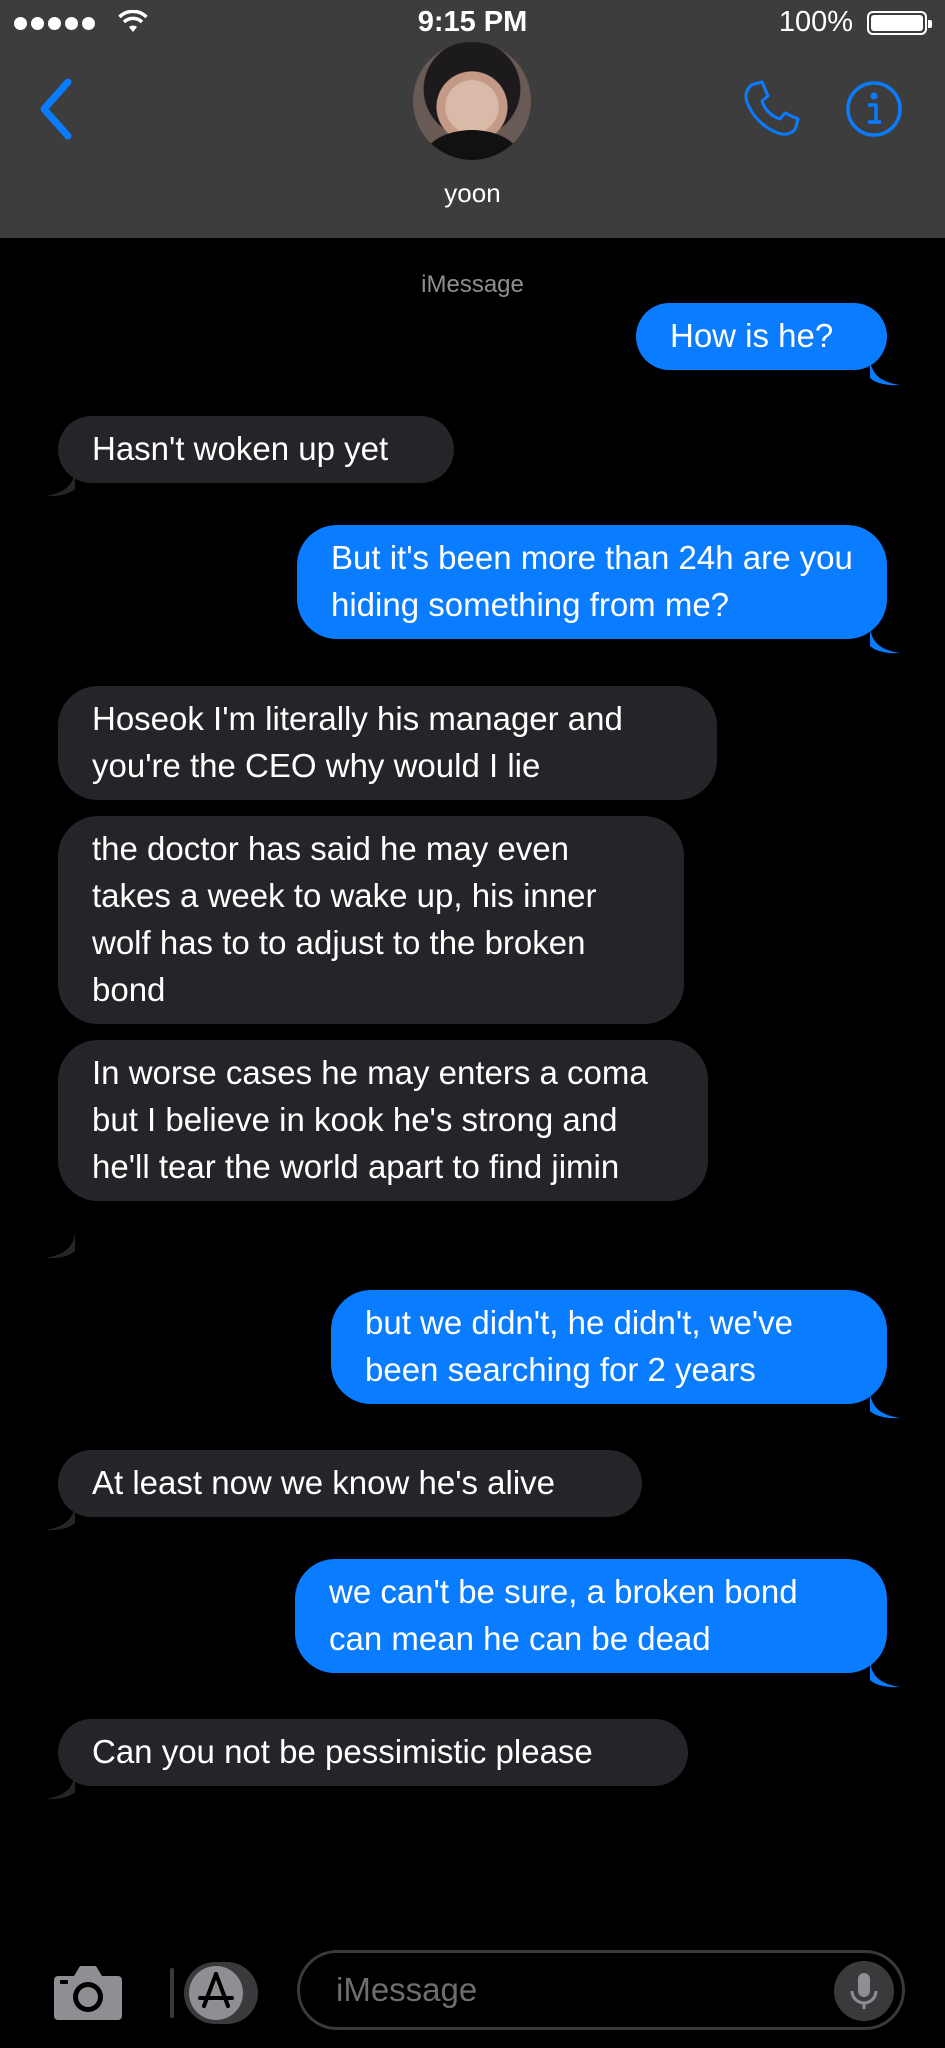 This screenshot has width=945, height=2048. Describe the element at coordinates (214, 1993) in the screenshot. I see `app-store-icon` at that location.